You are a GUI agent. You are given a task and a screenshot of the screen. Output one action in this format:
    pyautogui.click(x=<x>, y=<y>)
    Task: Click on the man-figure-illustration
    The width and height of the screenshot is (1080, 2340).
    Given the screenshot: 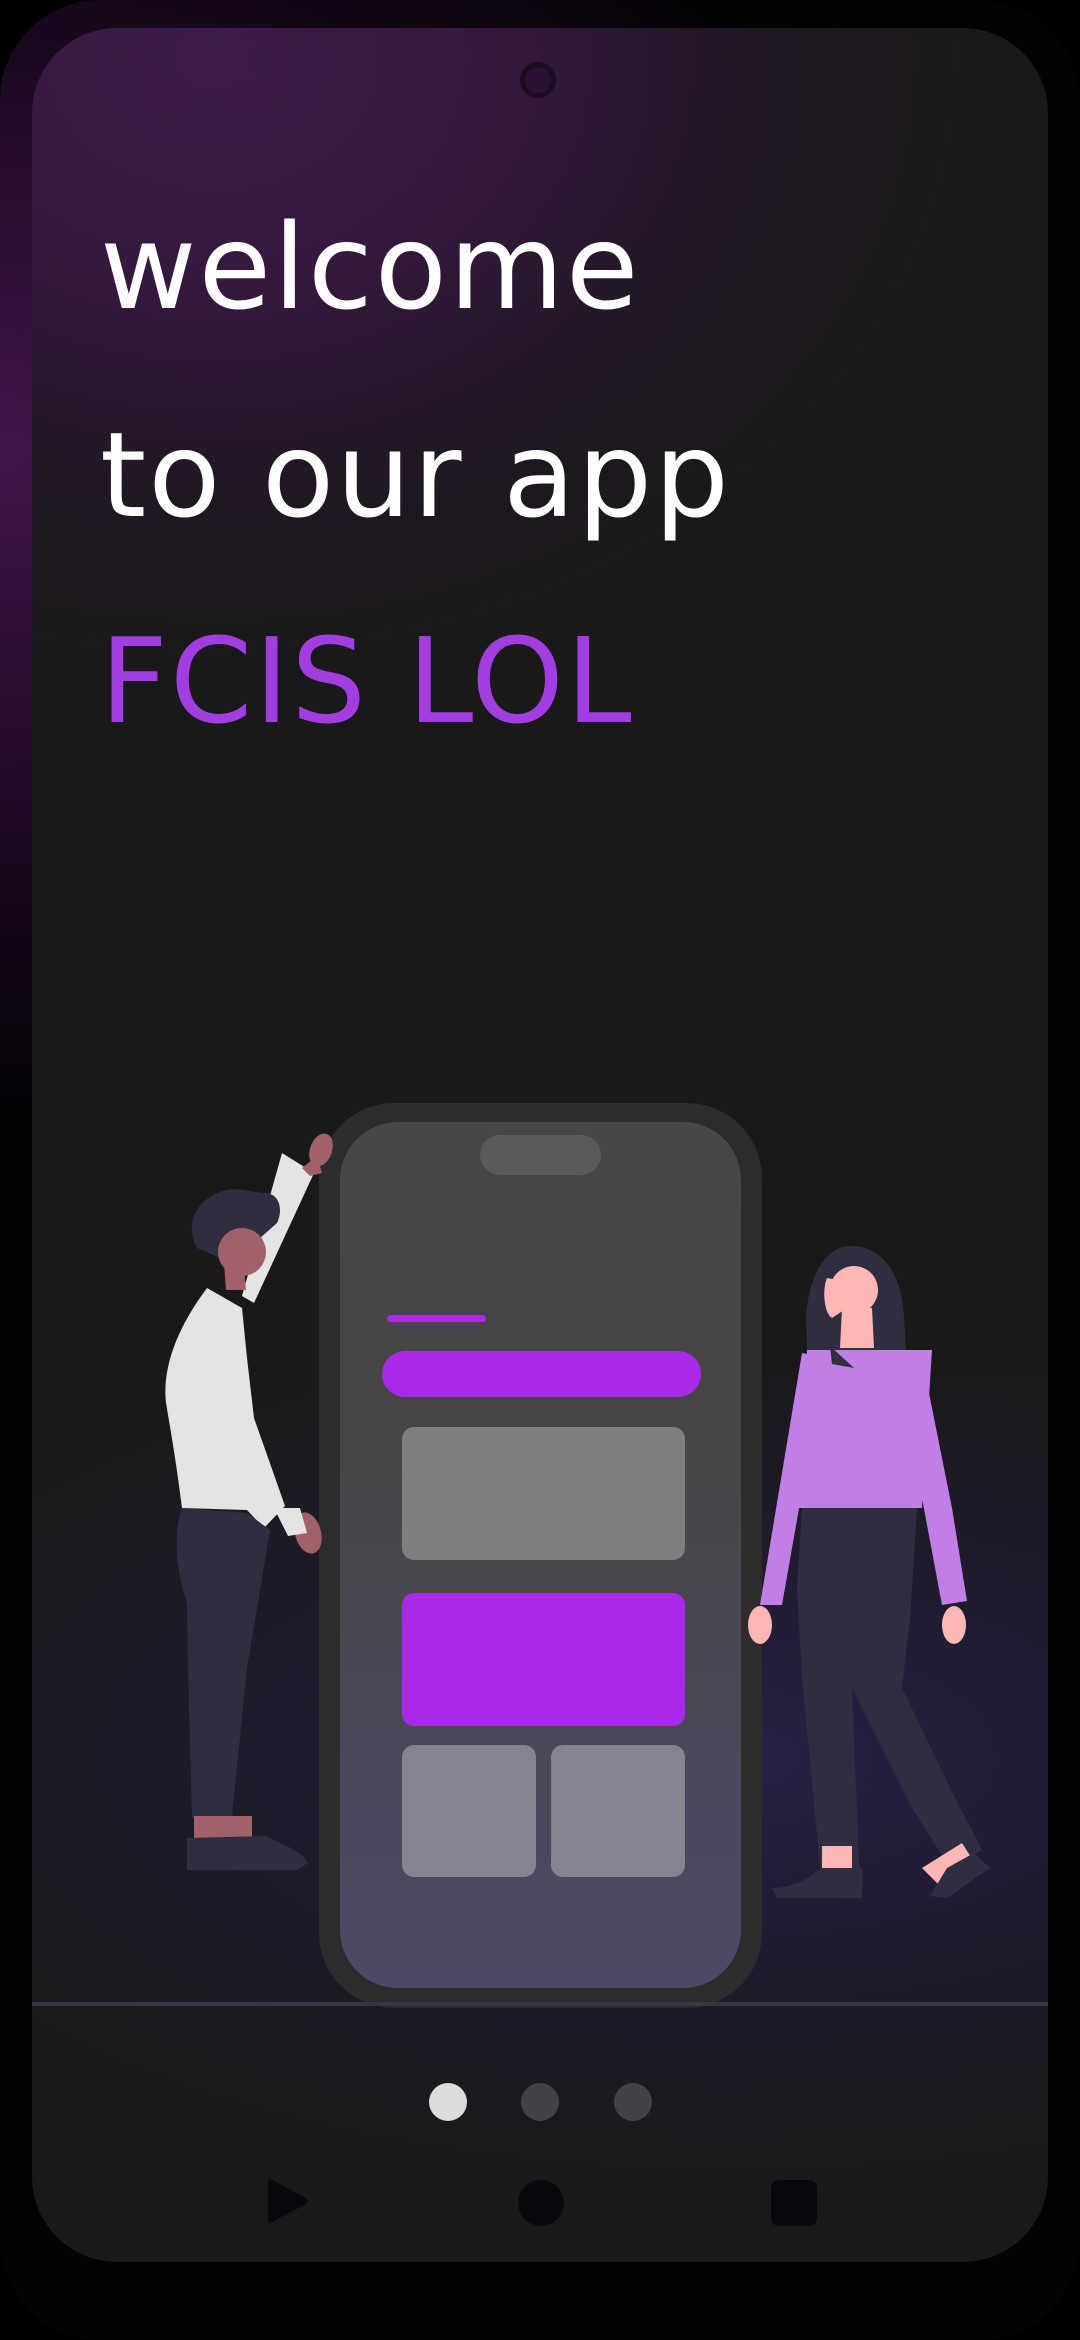 What is the action you would take?
    pyautogui.click(x=249, y=1501)
    